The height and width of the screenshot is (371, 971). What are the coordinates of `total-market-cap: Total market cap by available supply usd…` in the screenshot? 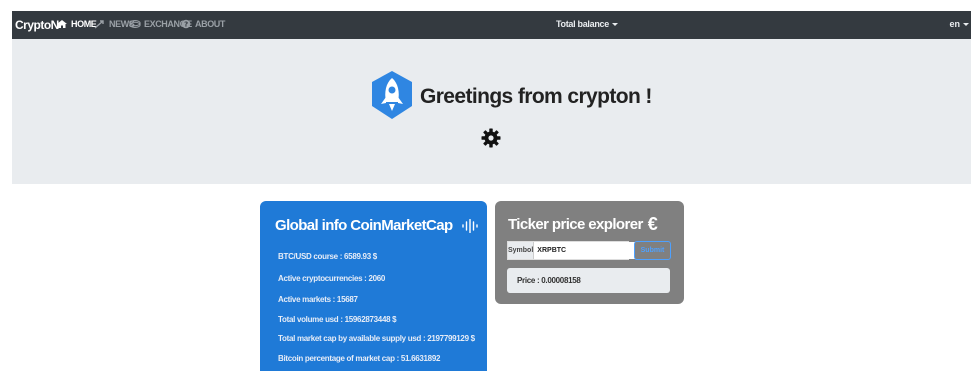 It's located at (376, 338).